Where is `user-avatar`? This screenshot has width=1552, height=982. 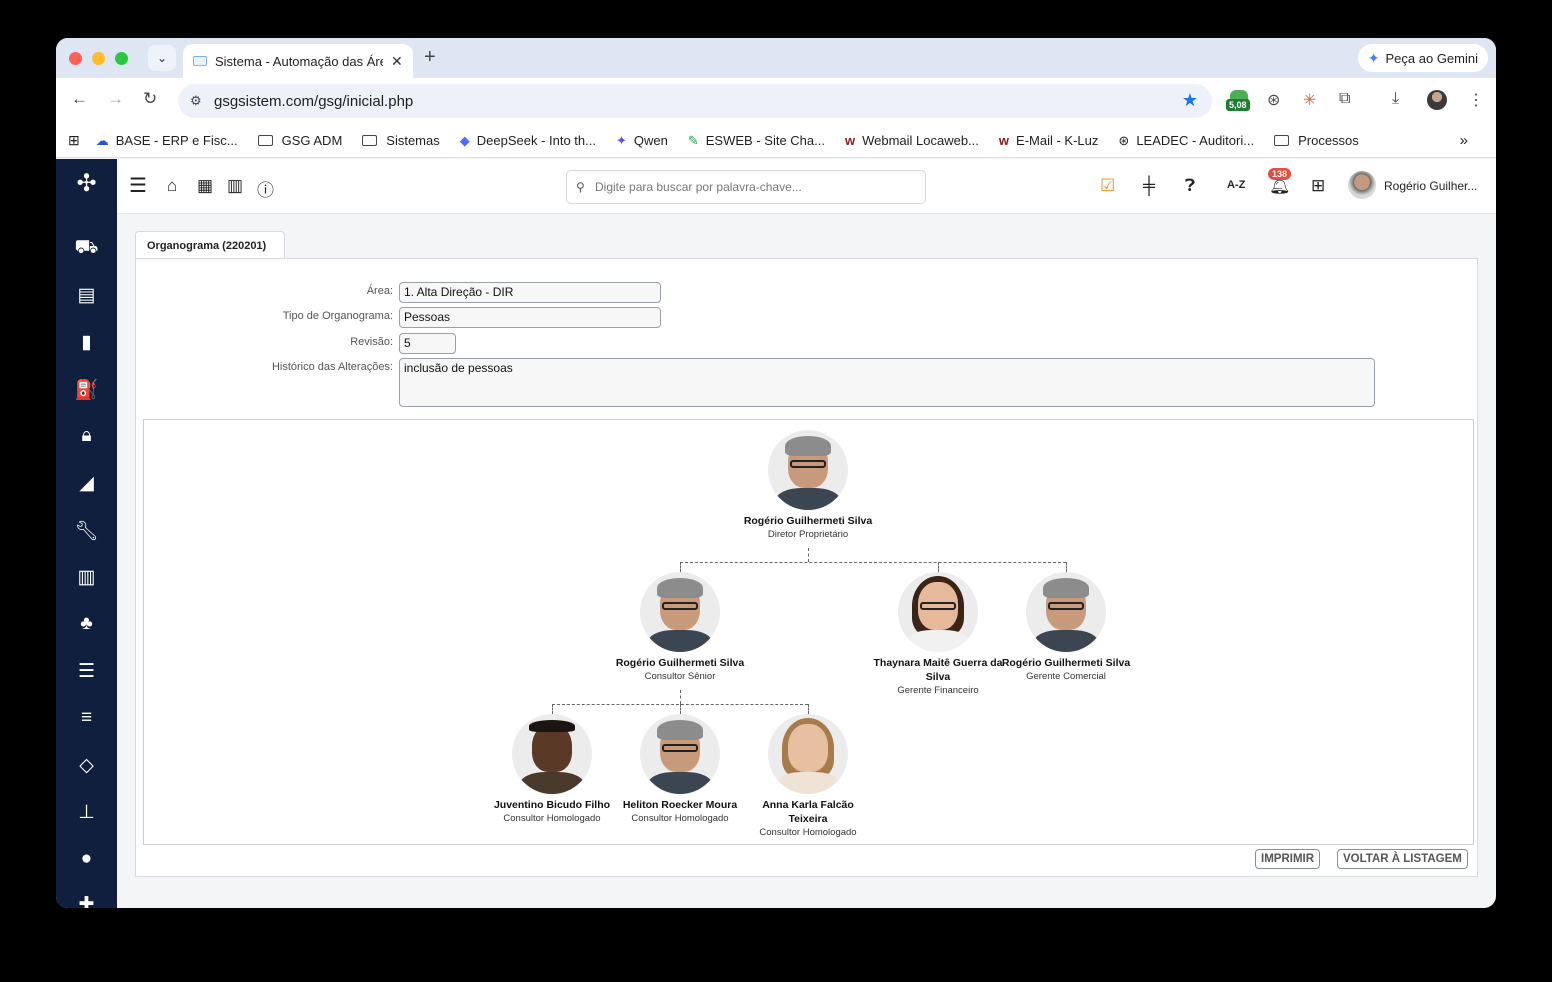
user-avatar is located at coordinates (1362, 185).